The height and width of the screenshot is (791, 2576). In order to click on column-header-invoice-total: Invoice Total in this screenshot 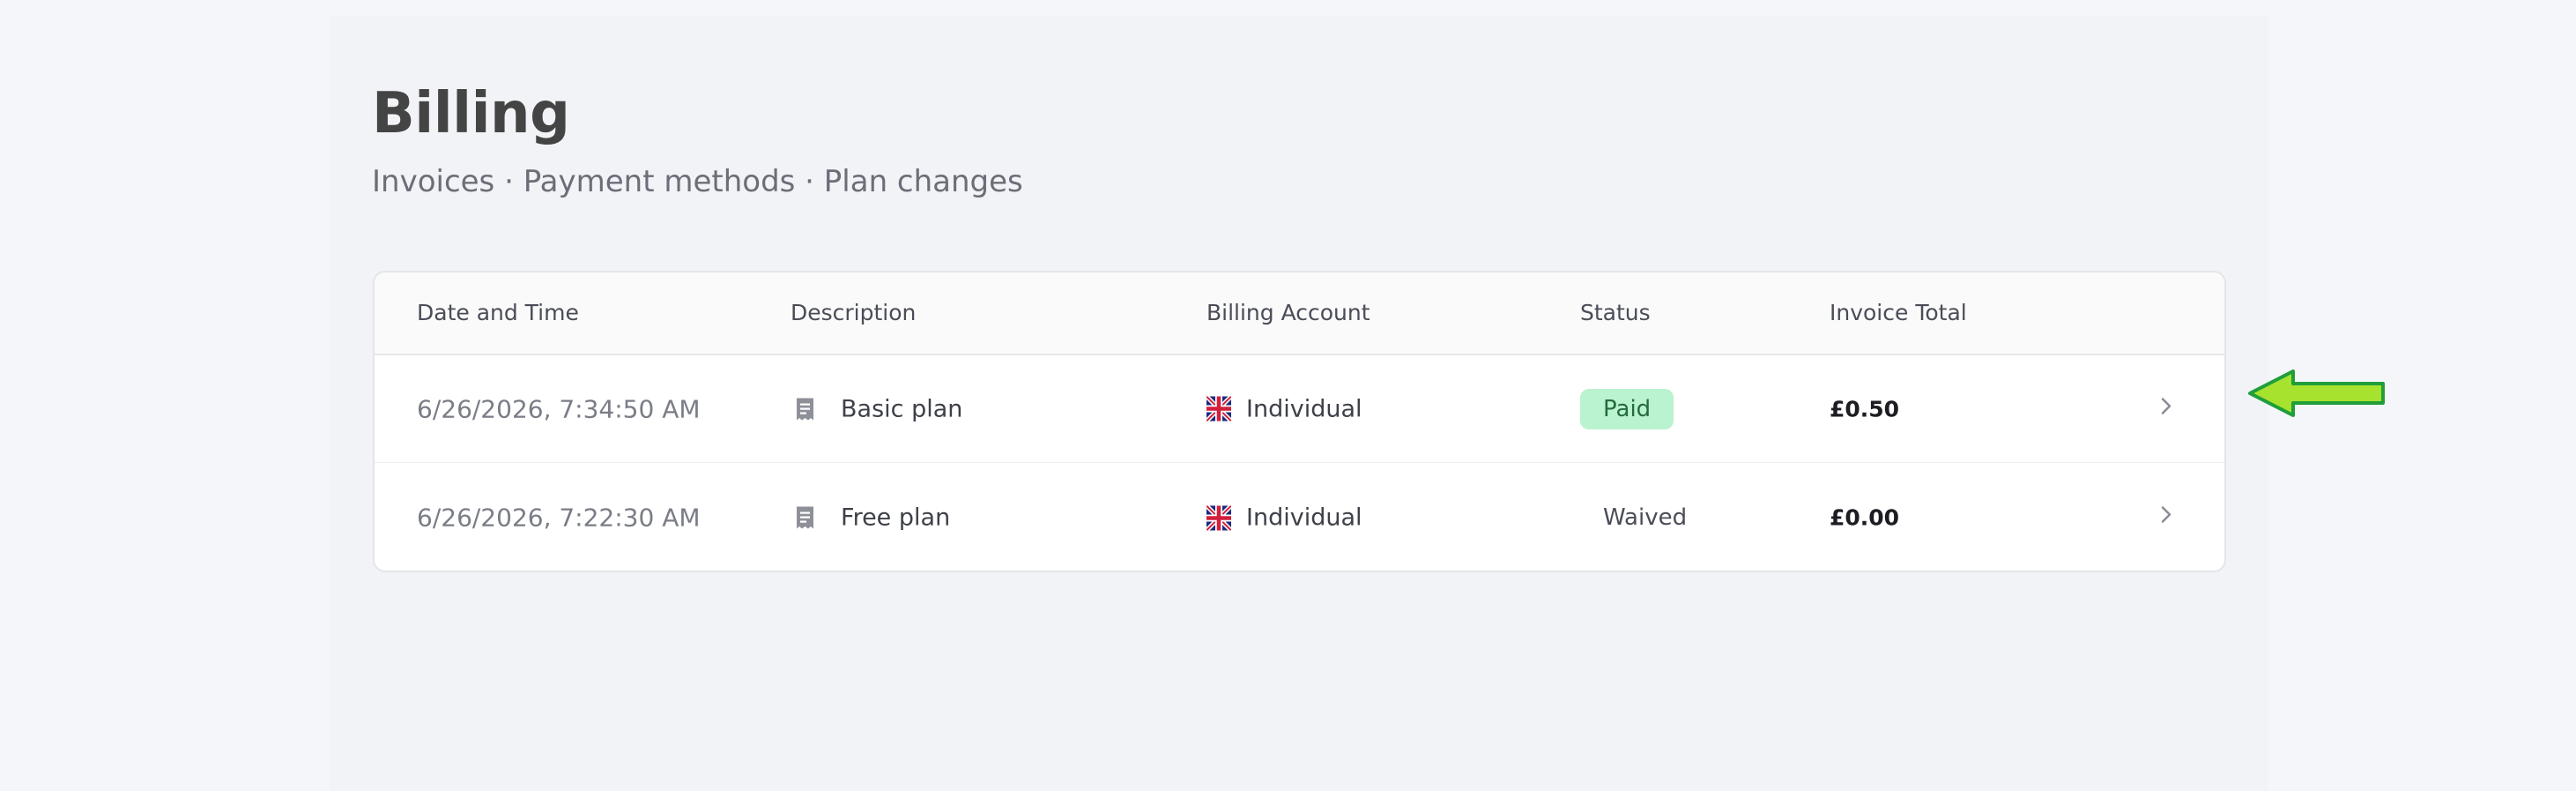, I will do `click(1898, 312)`.